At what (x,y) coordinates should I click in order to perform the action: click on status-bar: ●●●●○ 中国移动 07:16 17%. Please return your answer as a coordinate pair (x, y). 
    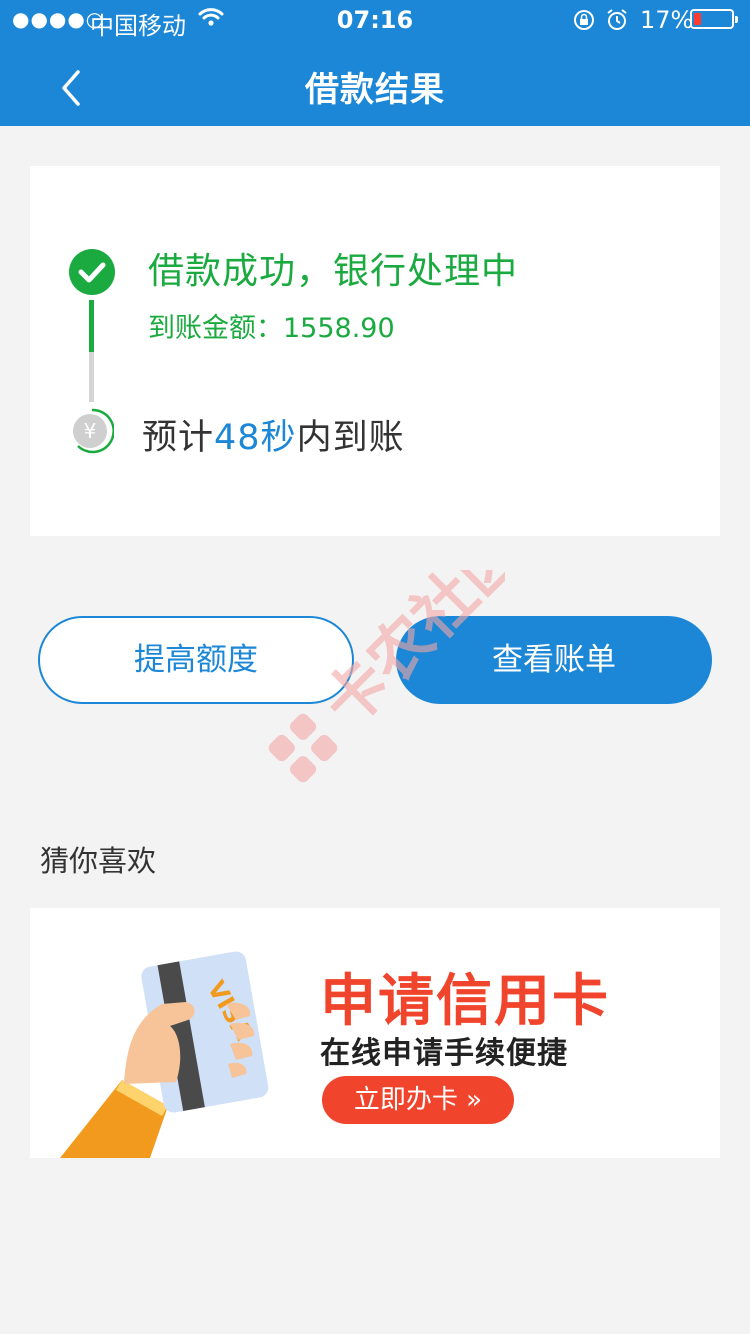
    Looking at the image, I should click on (375, 20).